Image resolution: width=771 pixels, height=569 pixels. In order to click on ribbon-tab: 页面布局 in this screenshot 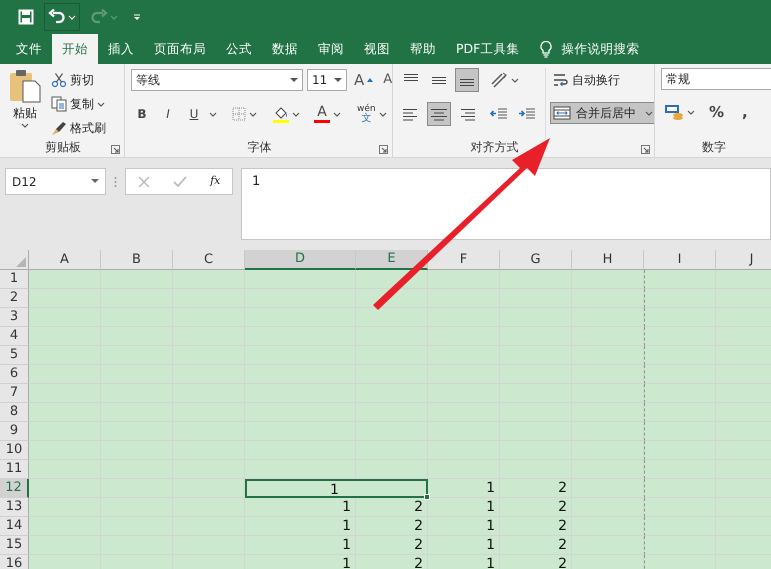, I will do `click(180, 49)`.